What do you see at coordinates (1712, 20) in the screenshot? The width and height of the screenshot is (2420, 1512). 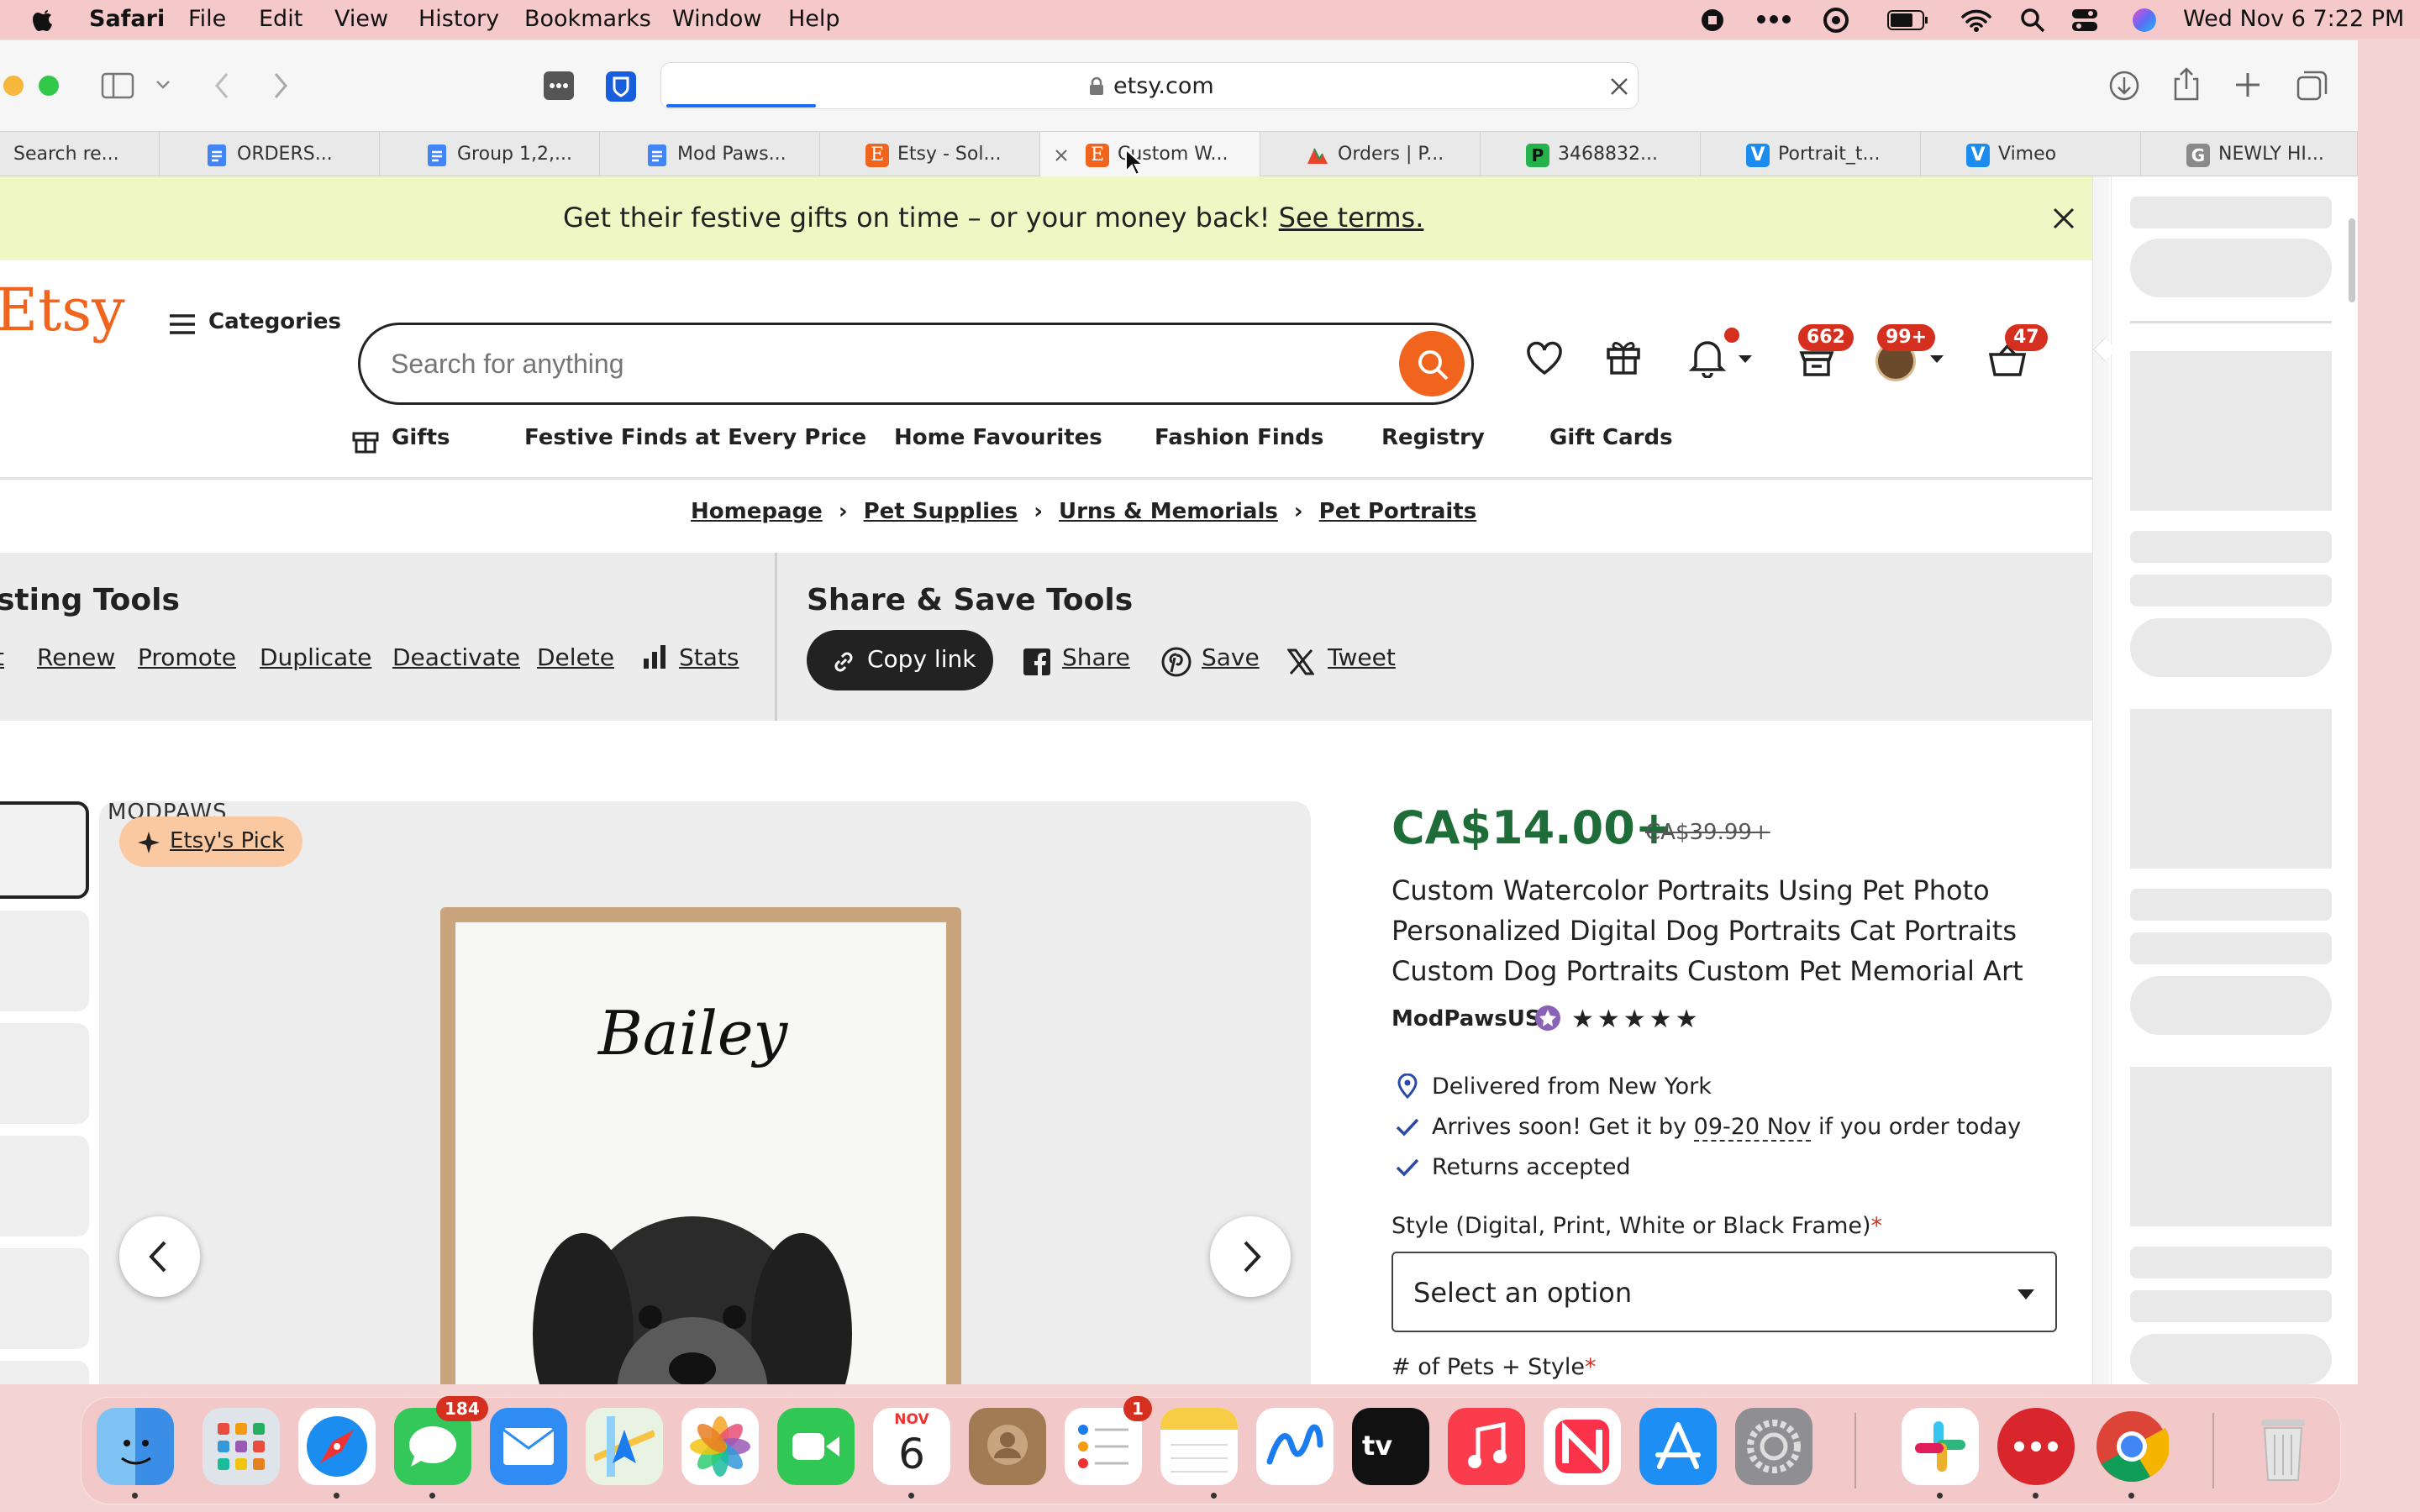 I see `record-icon` at bounding box center [1712, 20].